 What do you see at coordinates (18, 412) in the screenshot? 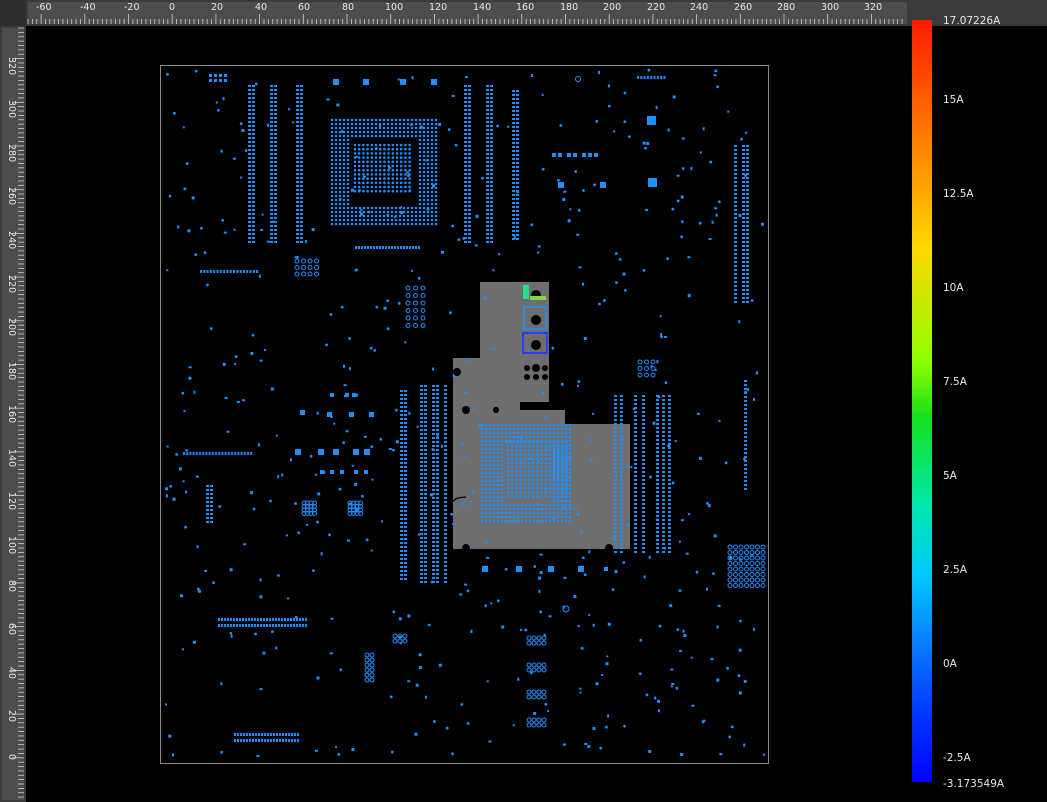
I see `ruler-y-ticks` at bounding box center [18, 412].